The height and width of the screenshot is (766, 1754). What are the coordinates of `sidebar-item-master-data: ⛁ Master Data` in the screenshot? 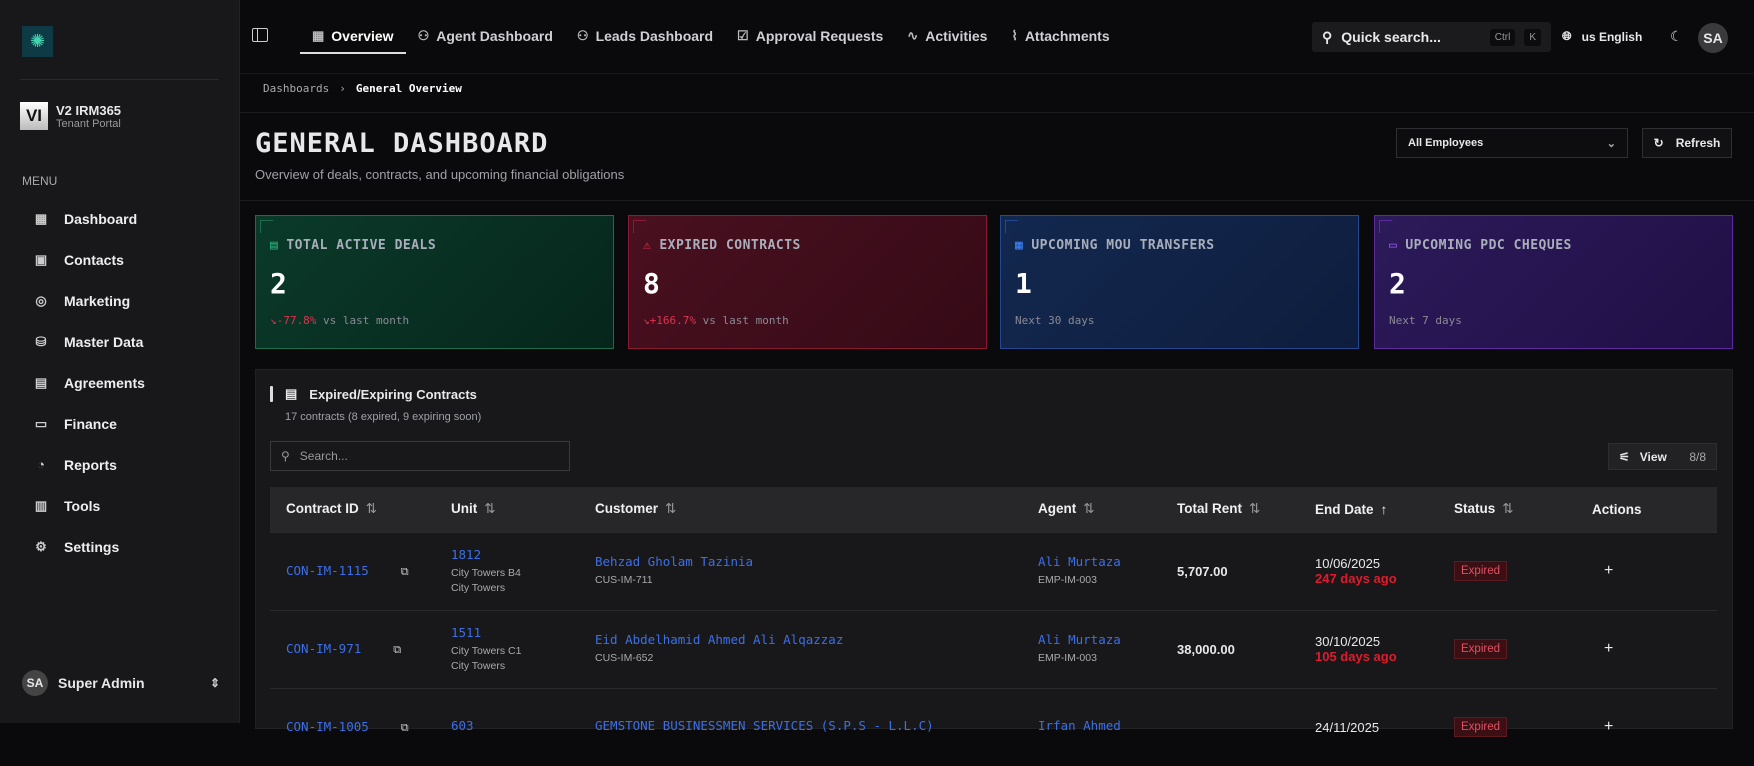 It's located at (122, 341).